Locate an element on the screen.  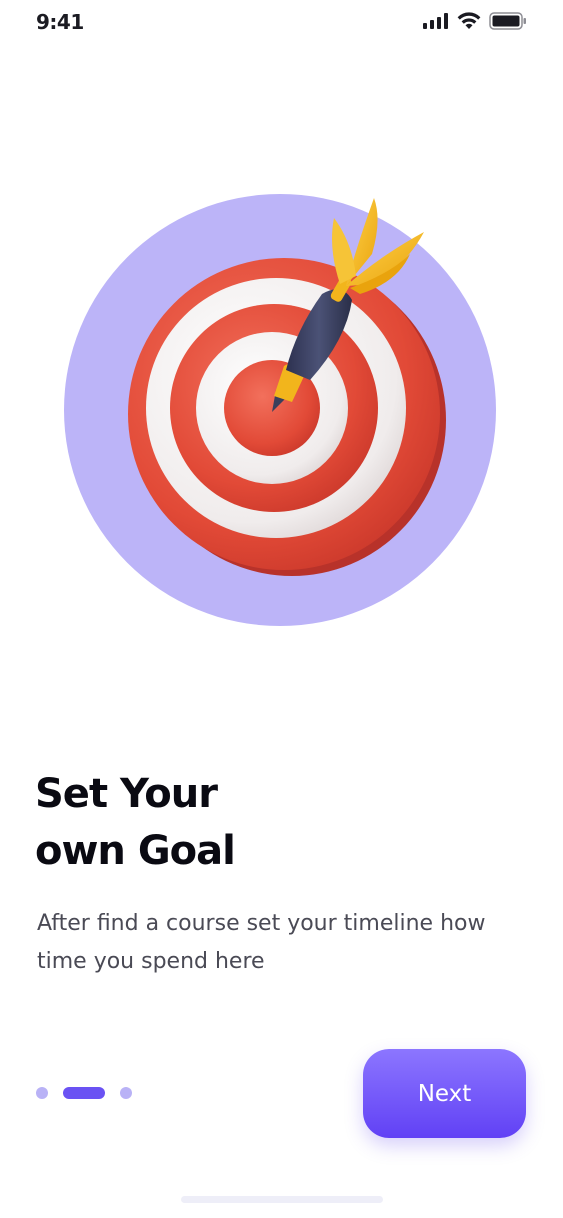
next-button: Next is located at coordinates (444, 1093).